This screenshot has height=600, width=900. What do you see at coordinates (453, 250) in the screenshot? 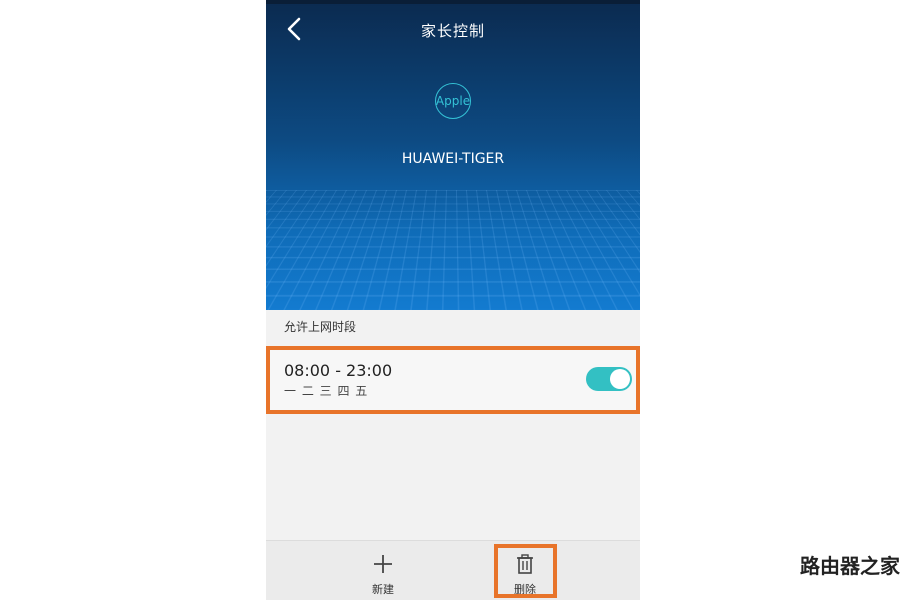
I see `grid-backdrop` at bounding box center [453, 250].